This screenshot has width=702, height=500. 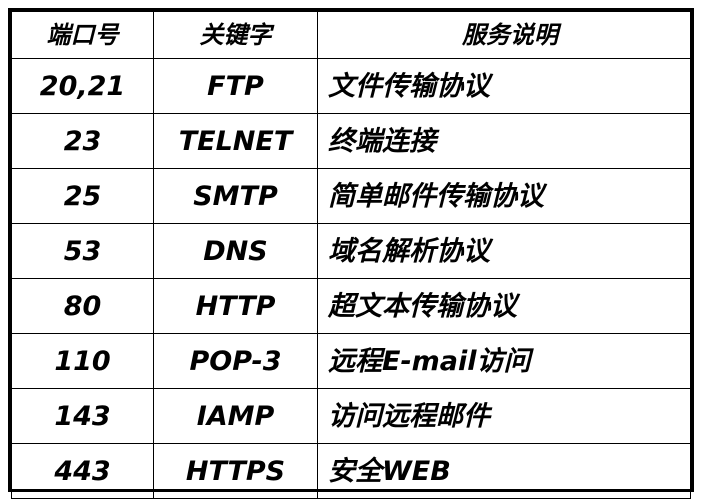 I want to click on cell-port: 443, so click(x=82, y=471).